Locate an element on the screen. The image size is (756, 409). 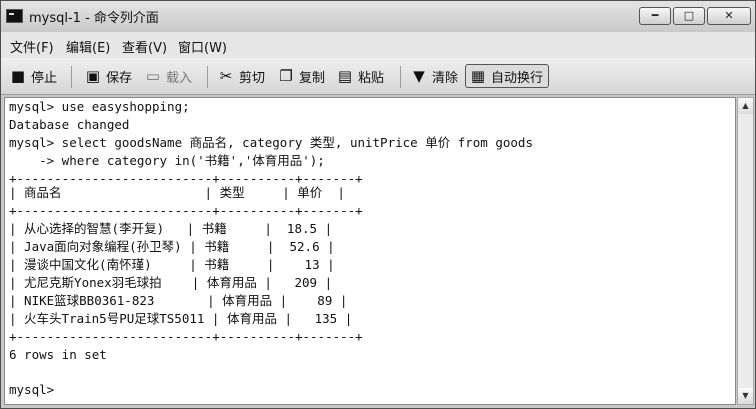
console-line: | 商品名 | 类型 | 单价 | is located at coordinates (177, 192).